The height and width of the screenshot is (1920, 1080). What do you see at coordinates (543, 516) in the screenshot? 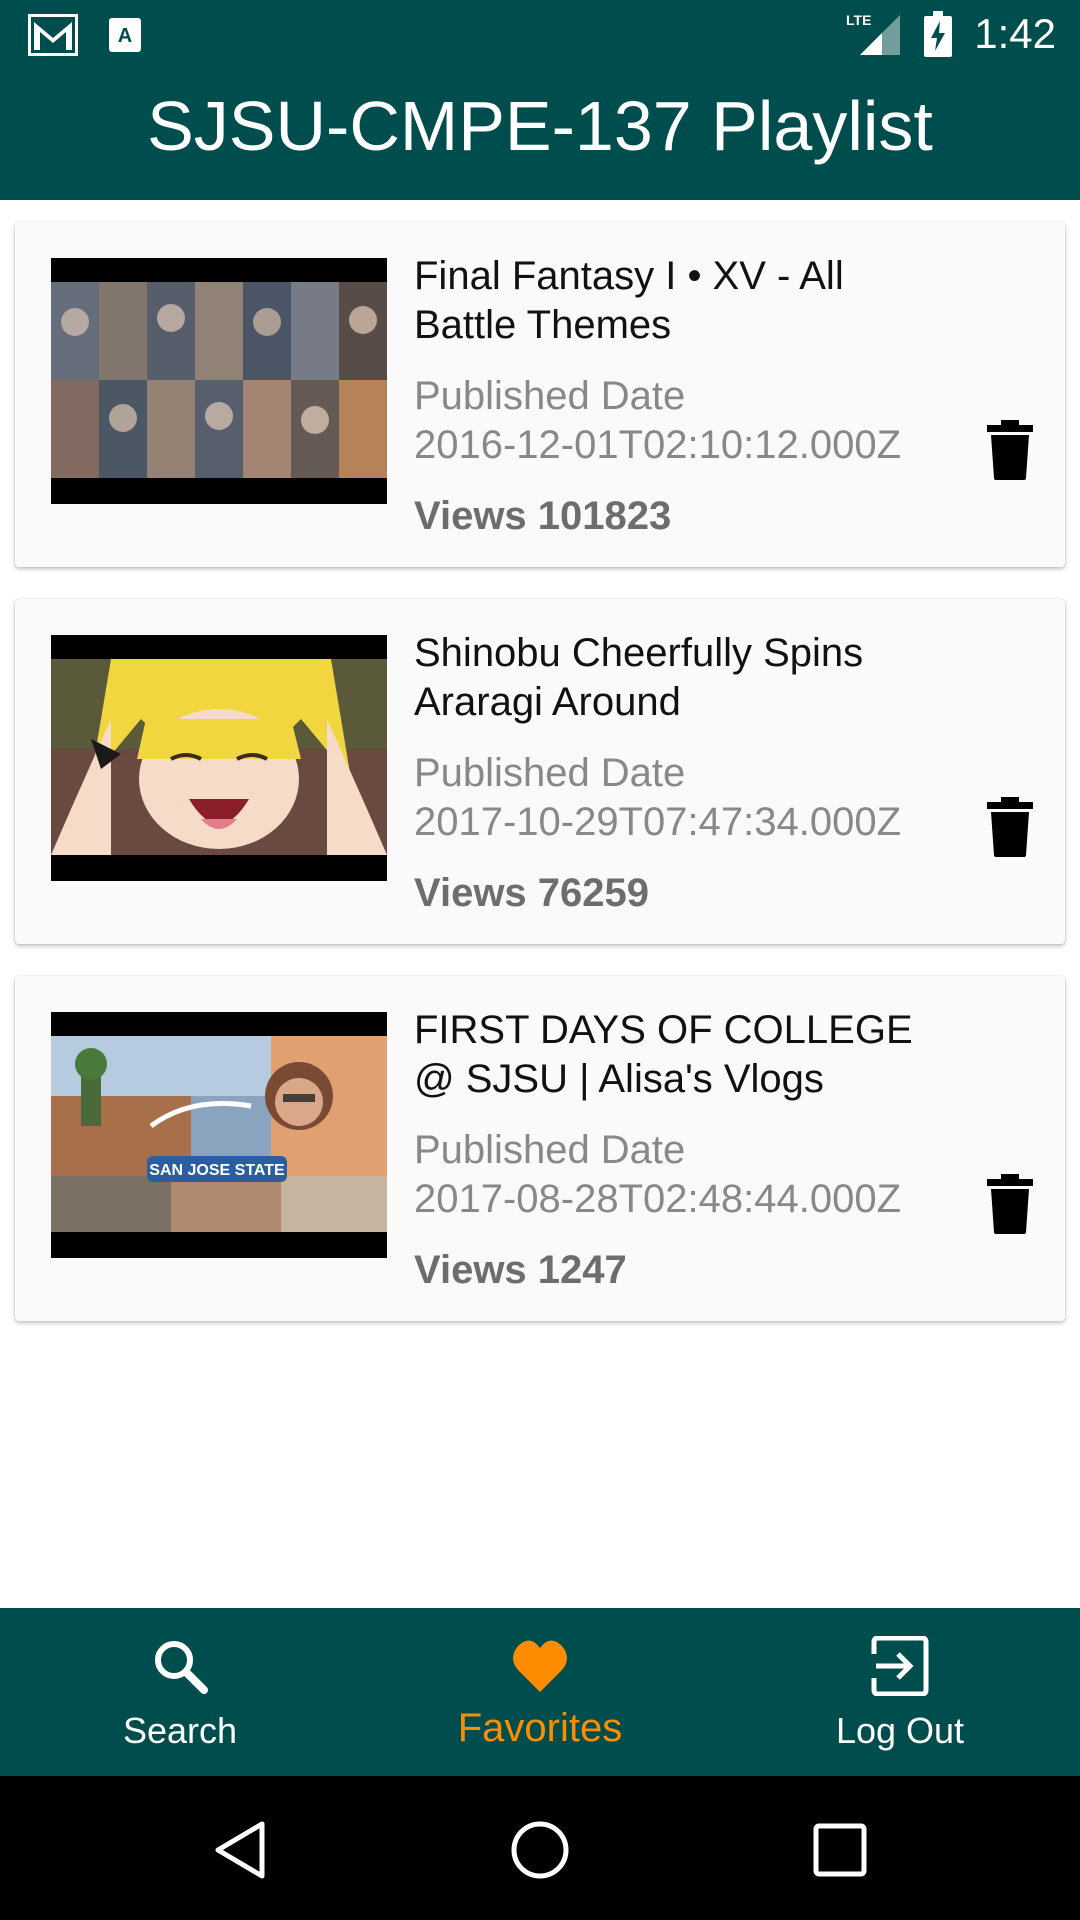
I see `view-count: Views 101823` at bounding box center [543, 516].